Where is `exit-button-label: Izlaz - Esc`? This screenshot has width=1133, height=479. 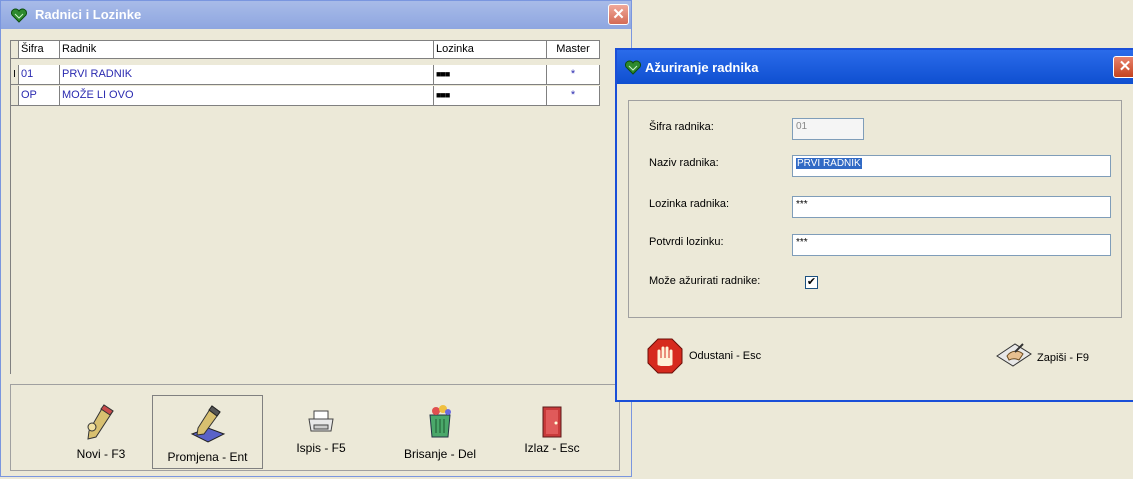 exit-button-label: Izlaz - Esc is located at coordinates (552, 448).